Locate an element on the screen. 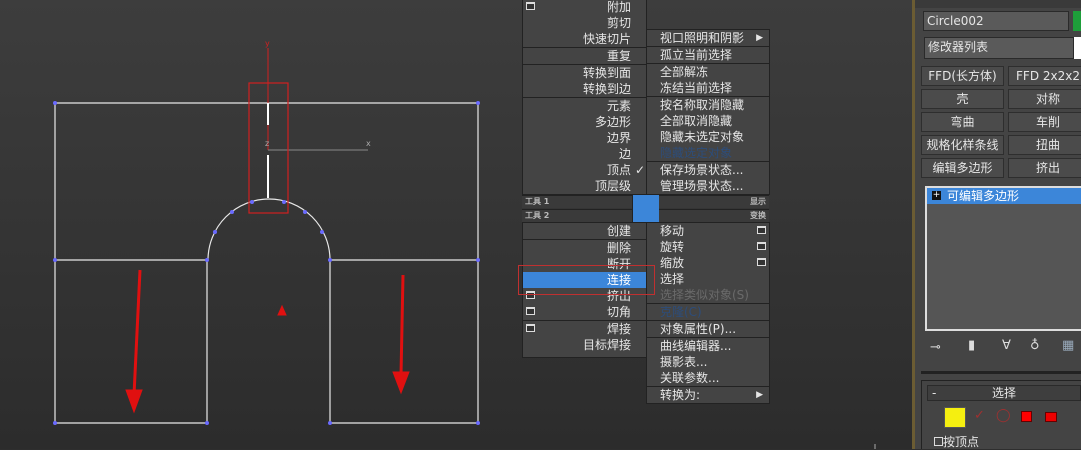 Image resolution: width=1081 pixels, height=450 pixels. menu-item: 视口照明和阴影 ▶ is located at coordinates (708, 38).